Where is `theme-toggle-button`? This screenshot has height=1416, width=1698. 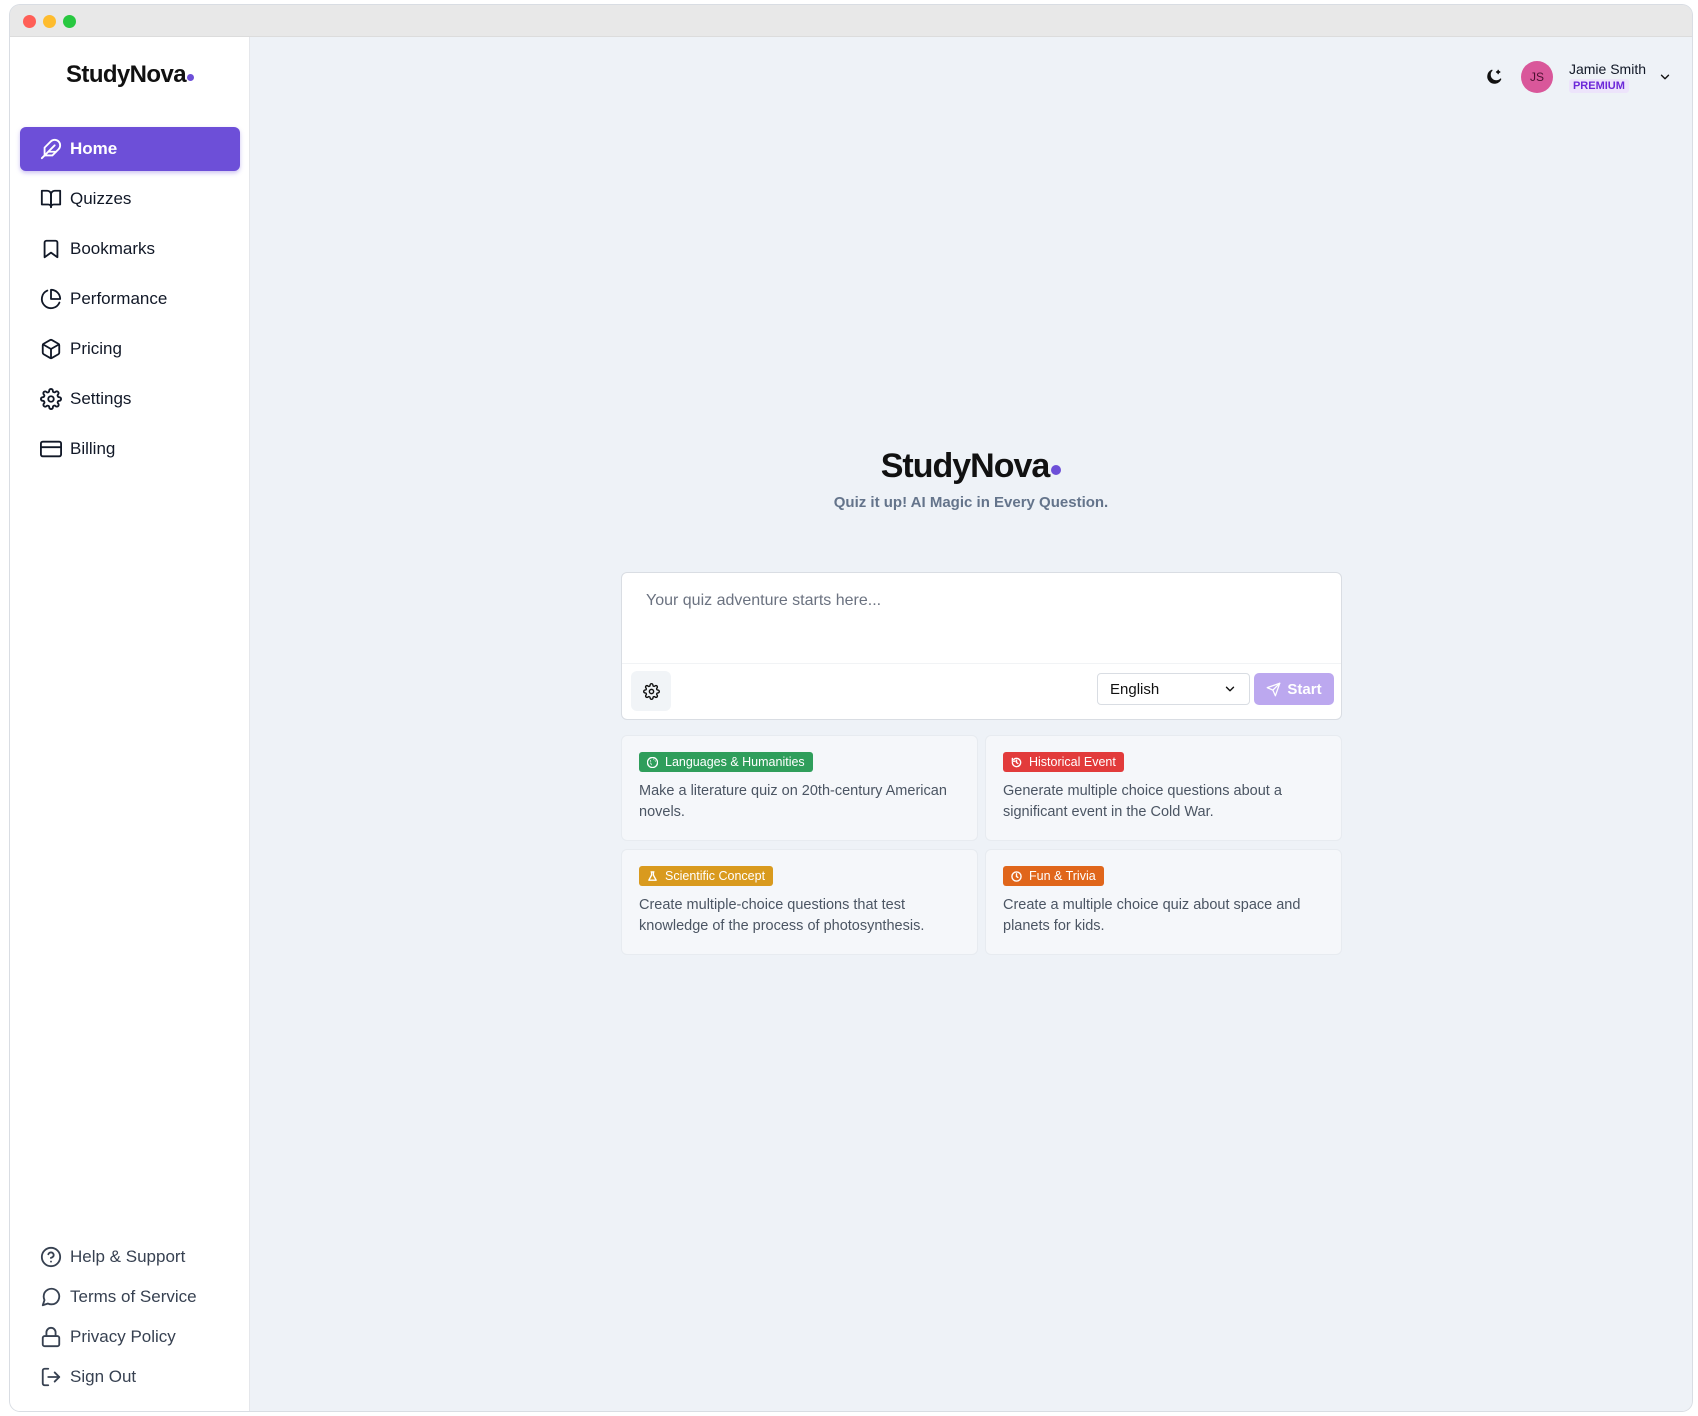
theme-toggle-button is located at coordinates (1494, 77).